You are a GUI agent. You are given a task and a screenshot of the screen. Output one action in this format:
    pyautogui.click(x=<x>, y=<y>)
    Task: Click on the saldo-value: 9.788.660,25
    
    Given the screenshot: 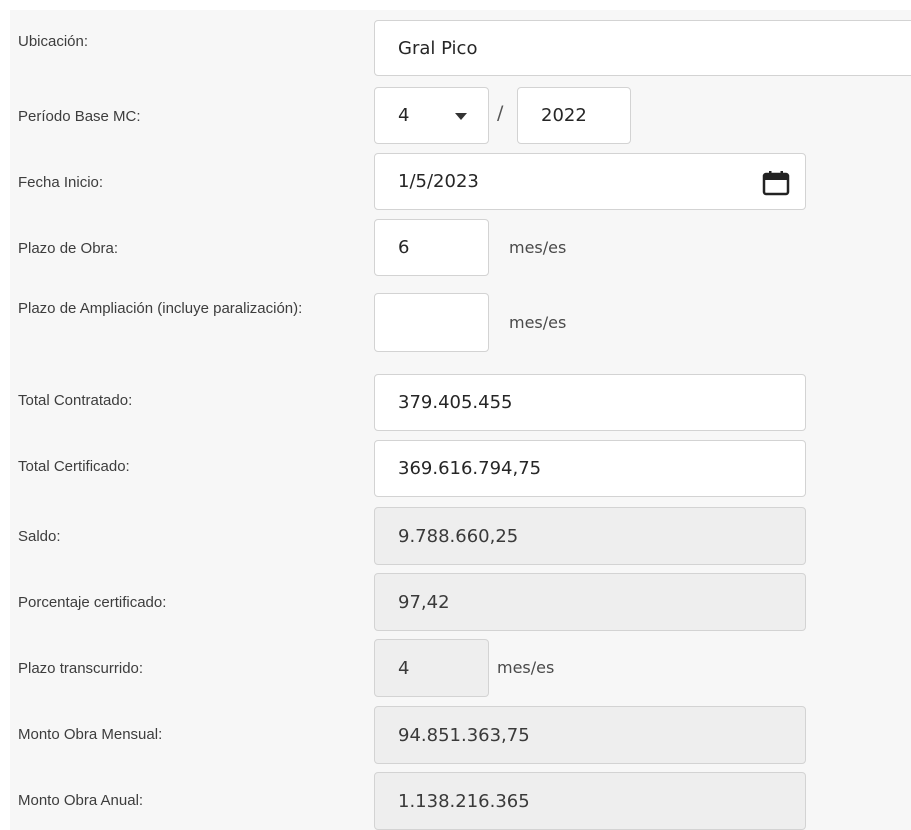 What is the action you would take?
    pyautogui.click(x=458, y=536)
    